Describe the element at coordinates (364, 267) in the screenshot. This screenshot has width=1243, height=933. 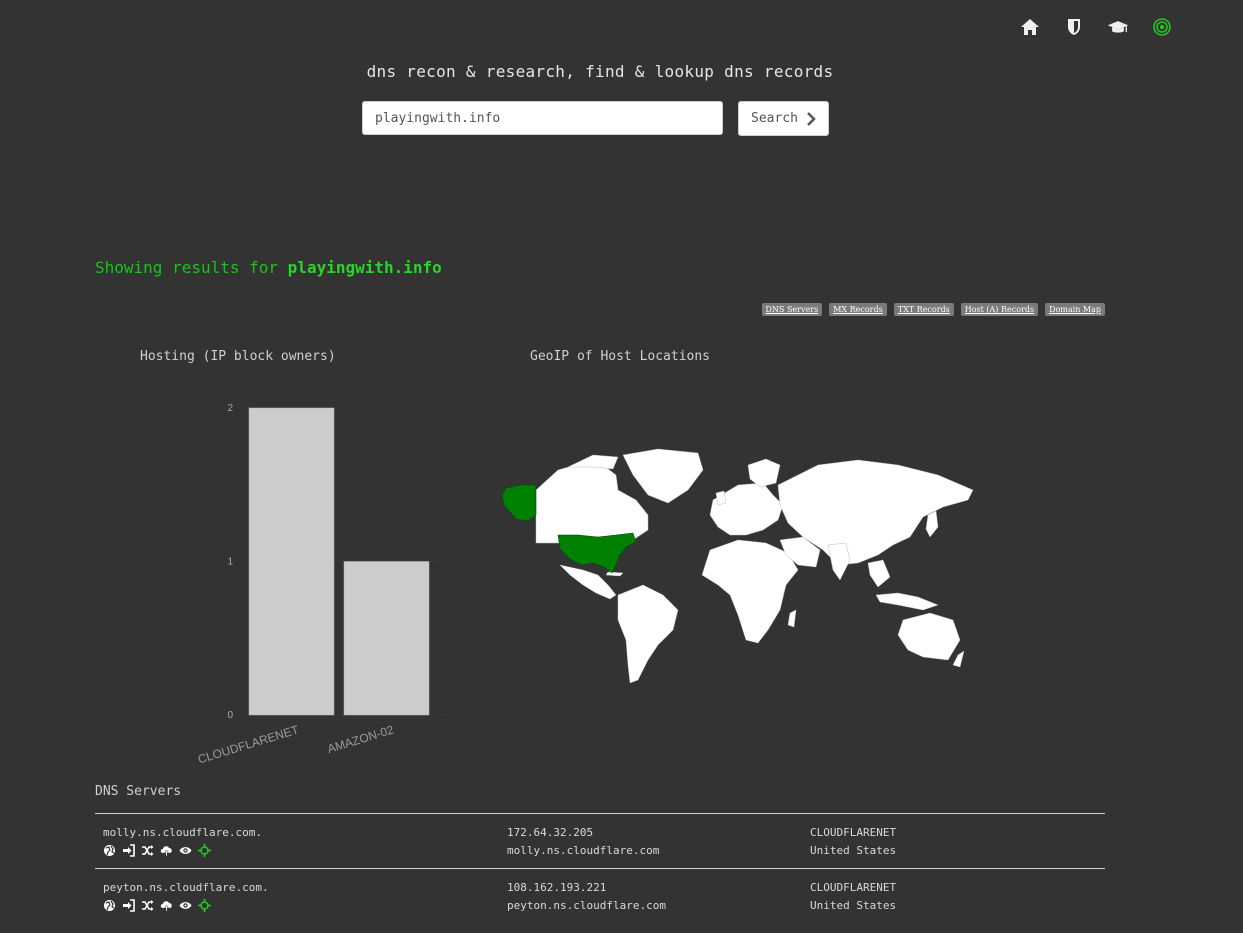
I see `results-domain: playingwith.info` at that location.